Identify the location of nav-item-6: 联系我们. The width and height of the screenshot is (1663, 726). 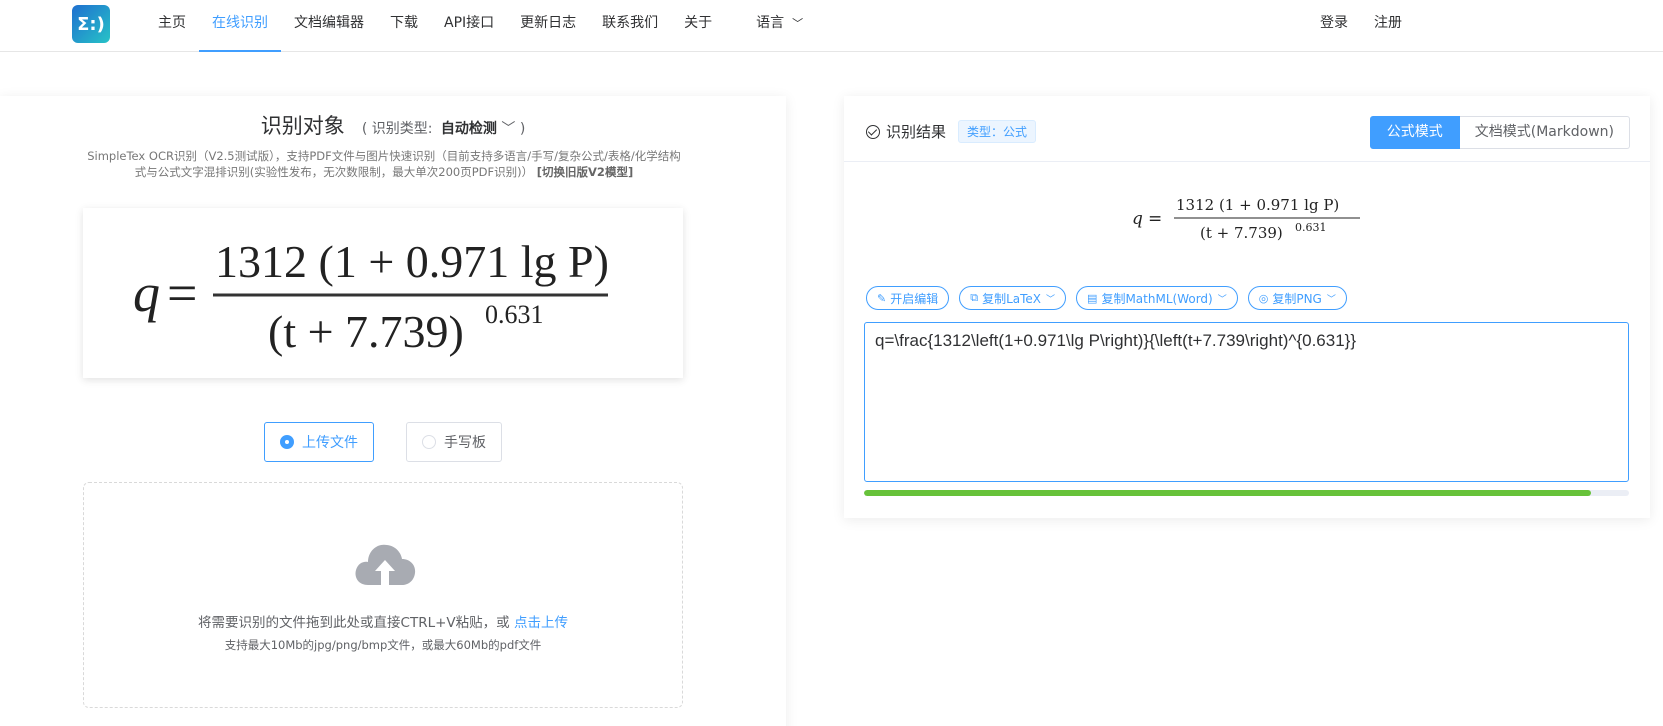
(630, 26).